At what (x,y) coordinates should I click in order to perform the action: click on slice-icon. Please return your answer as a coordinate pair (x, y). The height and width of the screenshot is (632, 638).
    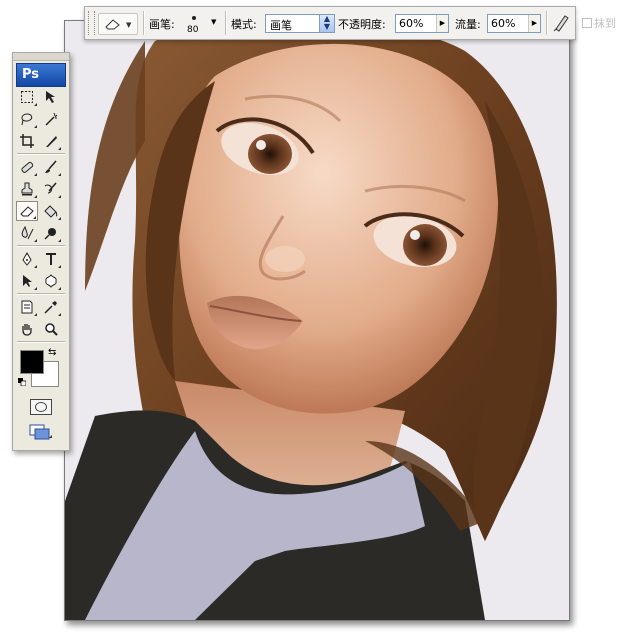
    Looking at the image, I should click on (51, 141).